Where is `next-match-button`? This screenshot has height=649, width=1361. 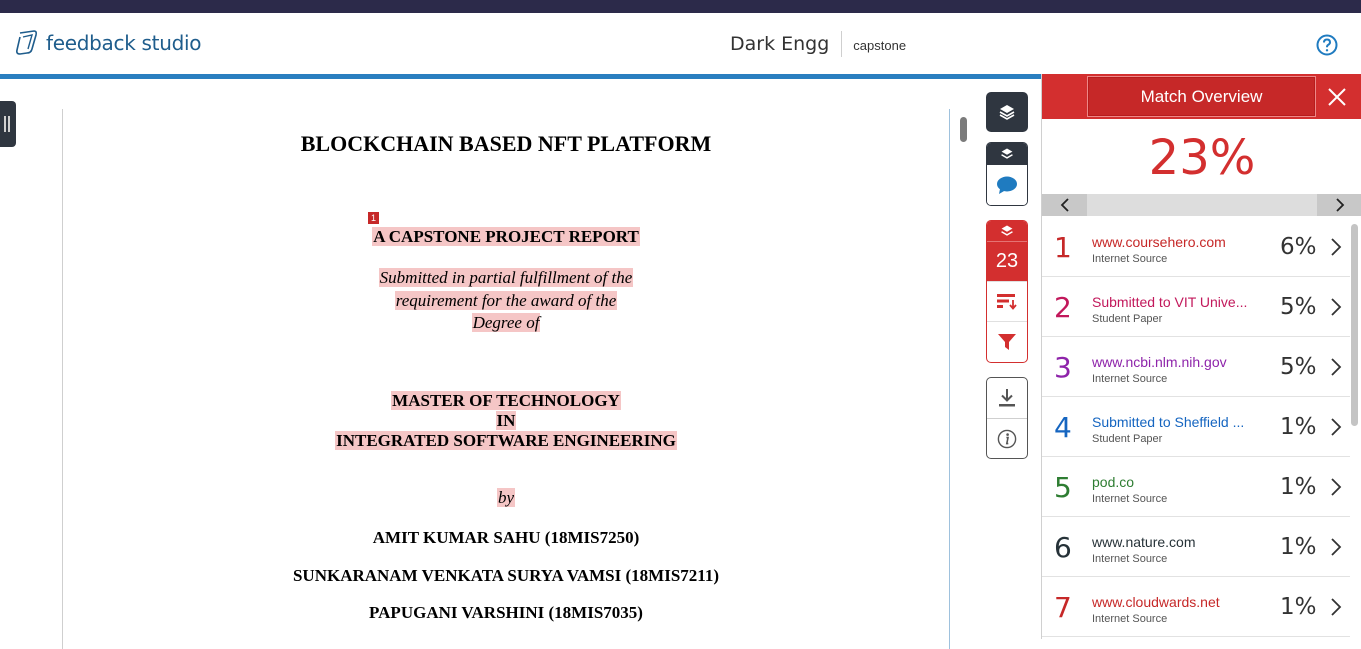
next-match-button is located at coordinates (1339, 205).